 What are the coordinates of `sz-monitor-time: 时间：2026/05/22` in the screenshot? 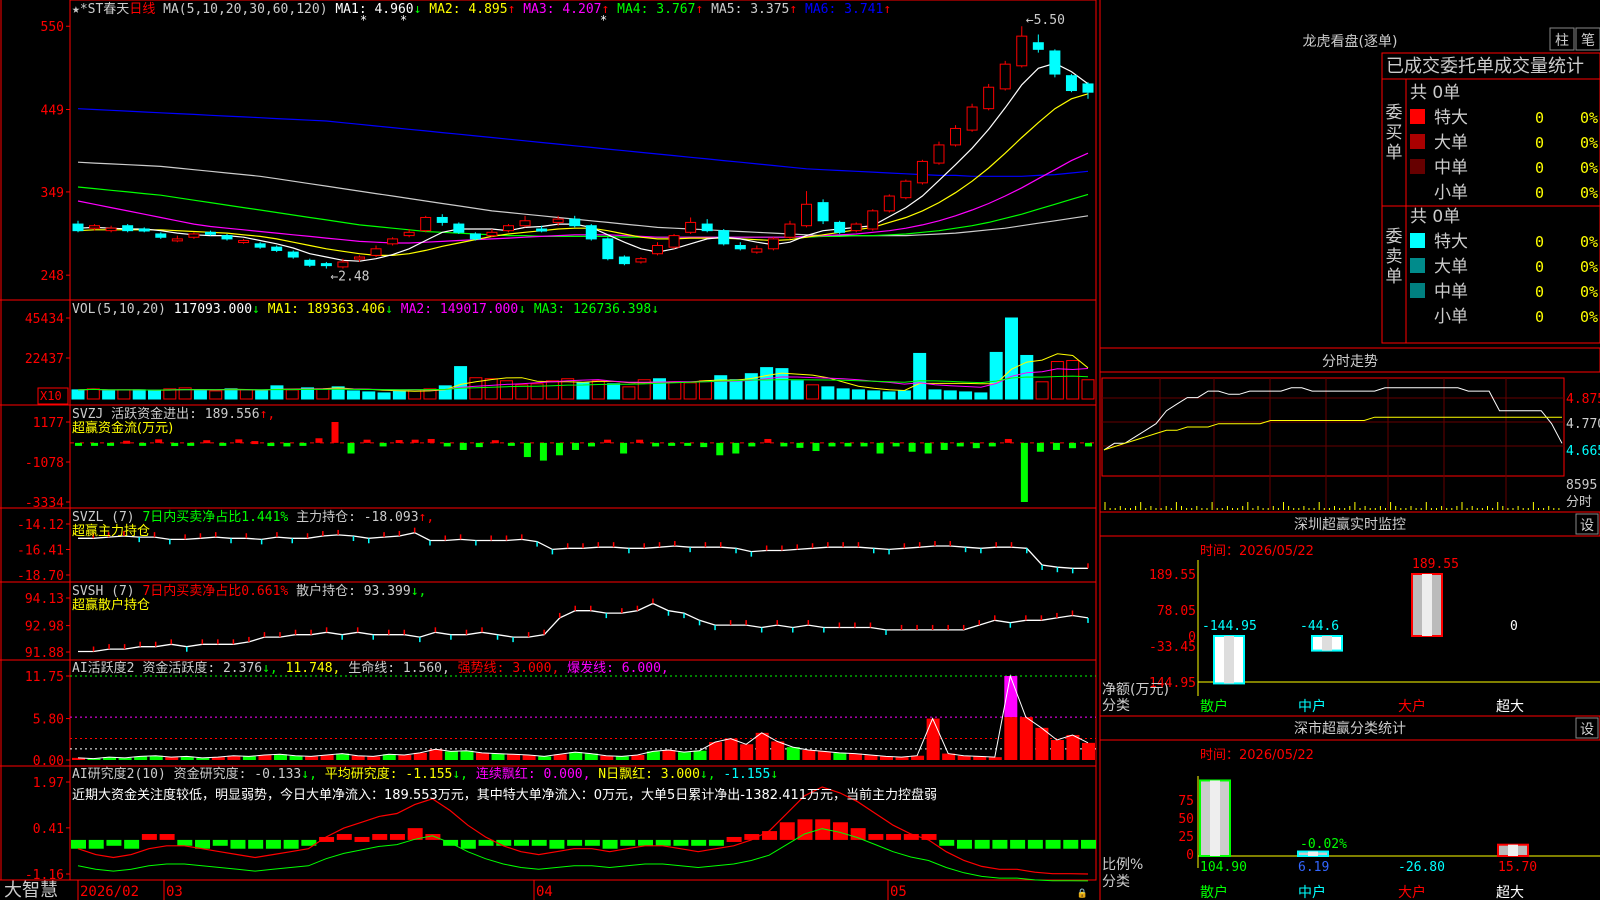 It's located at (1257, 551).